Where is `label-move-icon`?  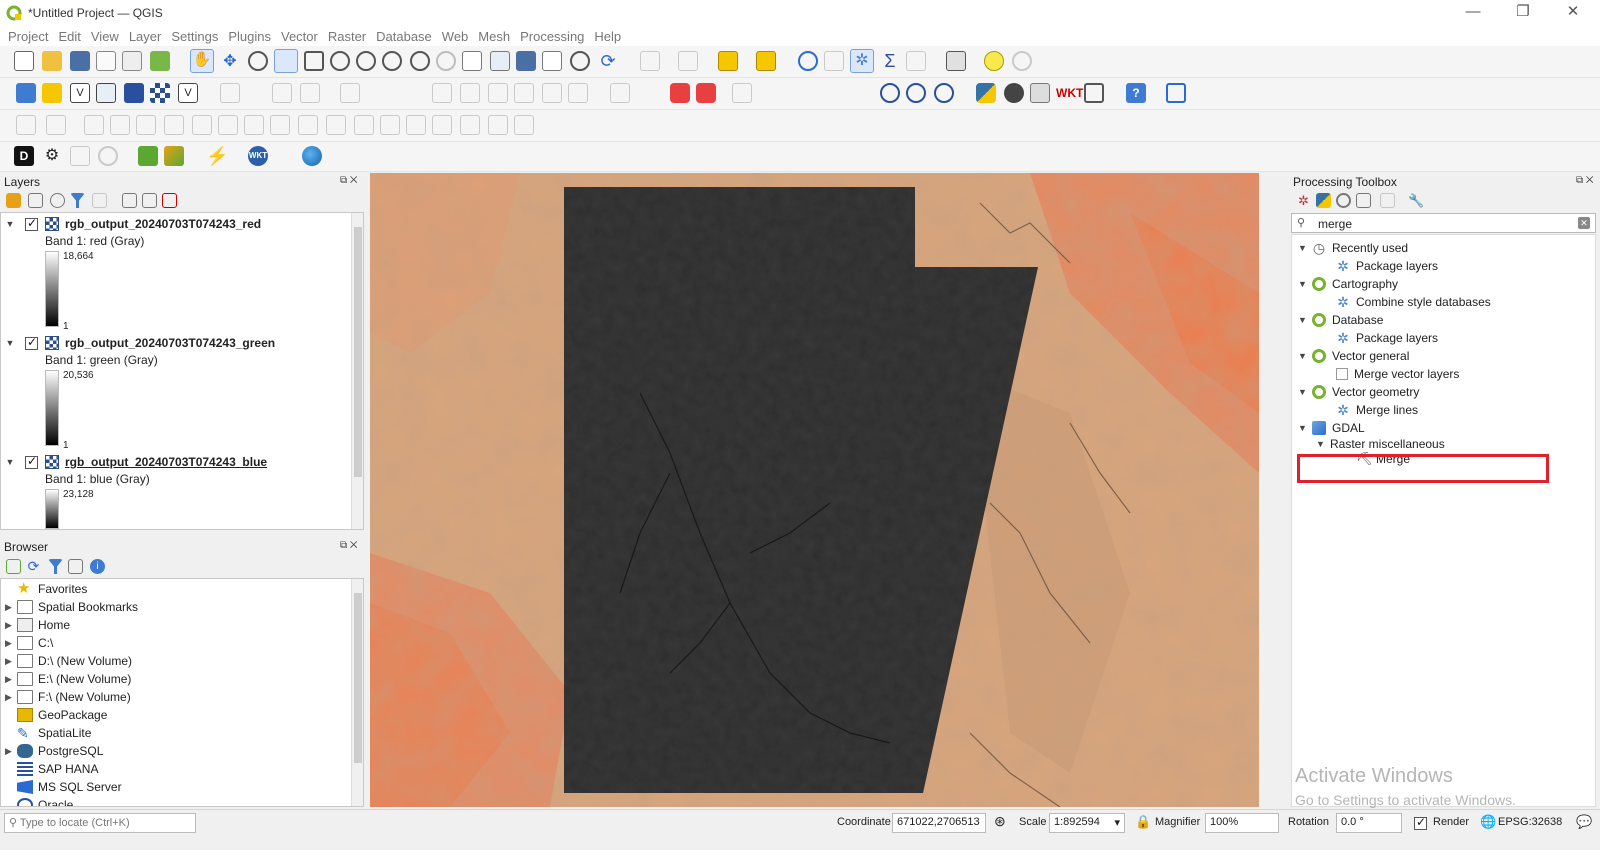 label-move-icon is located at coordinates (742, 93).